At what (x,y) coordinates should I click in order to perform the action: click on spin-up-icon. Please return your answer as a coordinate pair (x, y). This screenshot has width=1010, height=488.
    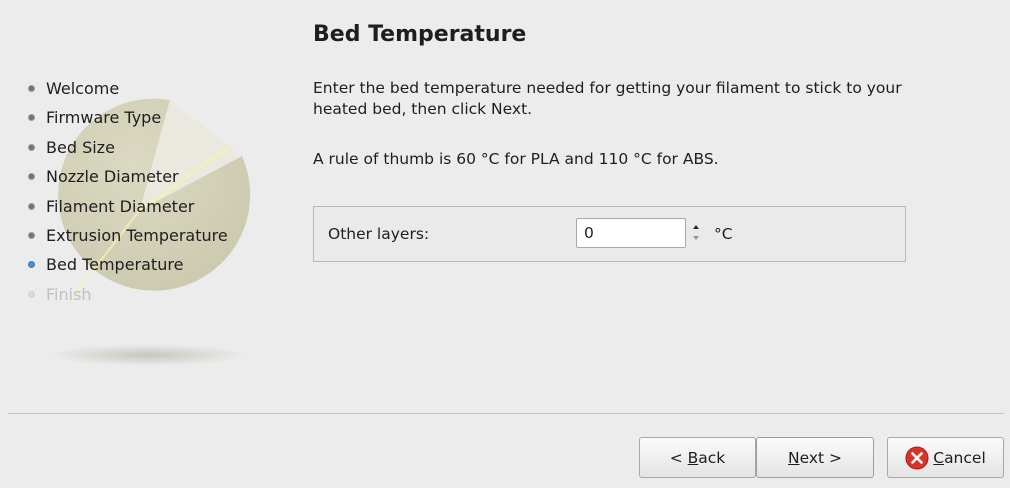
    Looking at the image, I should click on (696, 227).